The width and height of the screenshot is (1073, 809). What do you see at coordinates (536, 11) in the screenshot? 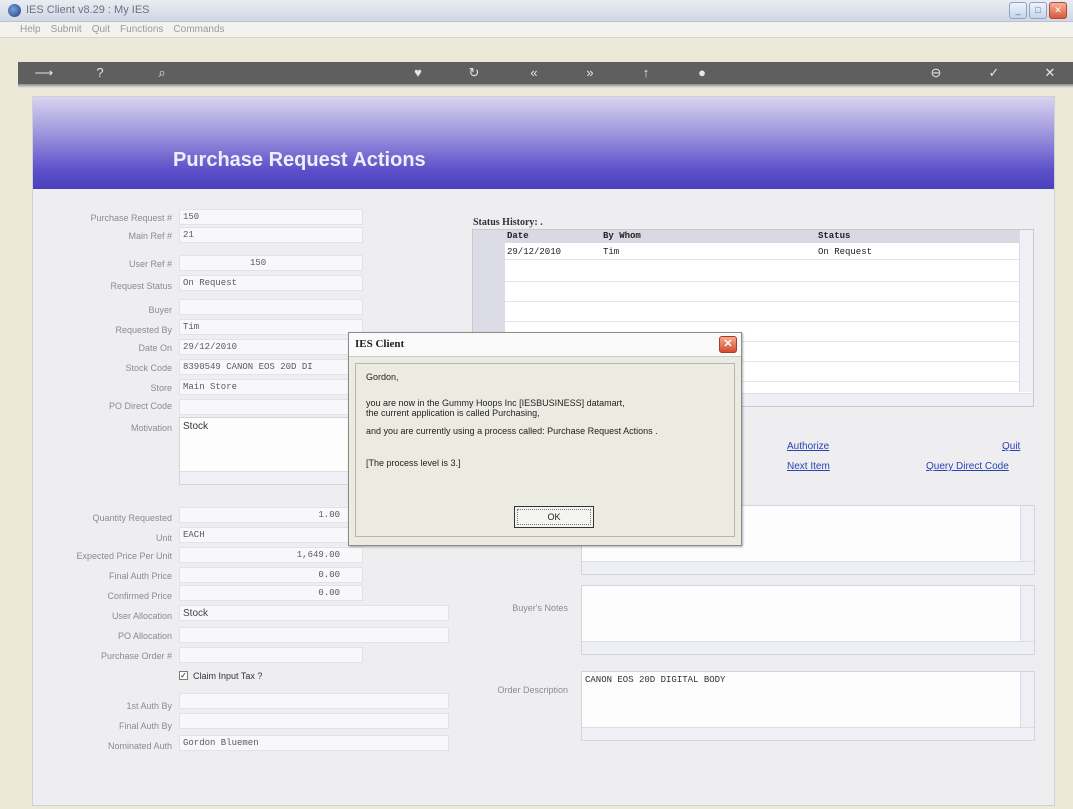
I see `window-titlebar: IES Client v8.29 : My IES _ □ ✕` at bounding box center [536, 11].